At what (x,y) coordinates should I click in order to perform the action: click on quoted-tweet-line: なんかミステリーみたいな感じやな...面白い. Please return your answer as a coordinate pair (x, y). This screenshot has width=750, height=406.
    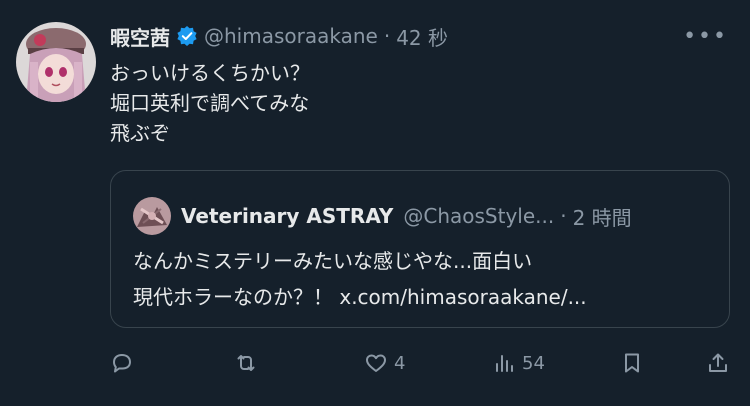
    Looking at the image, I should click on (333, 261).